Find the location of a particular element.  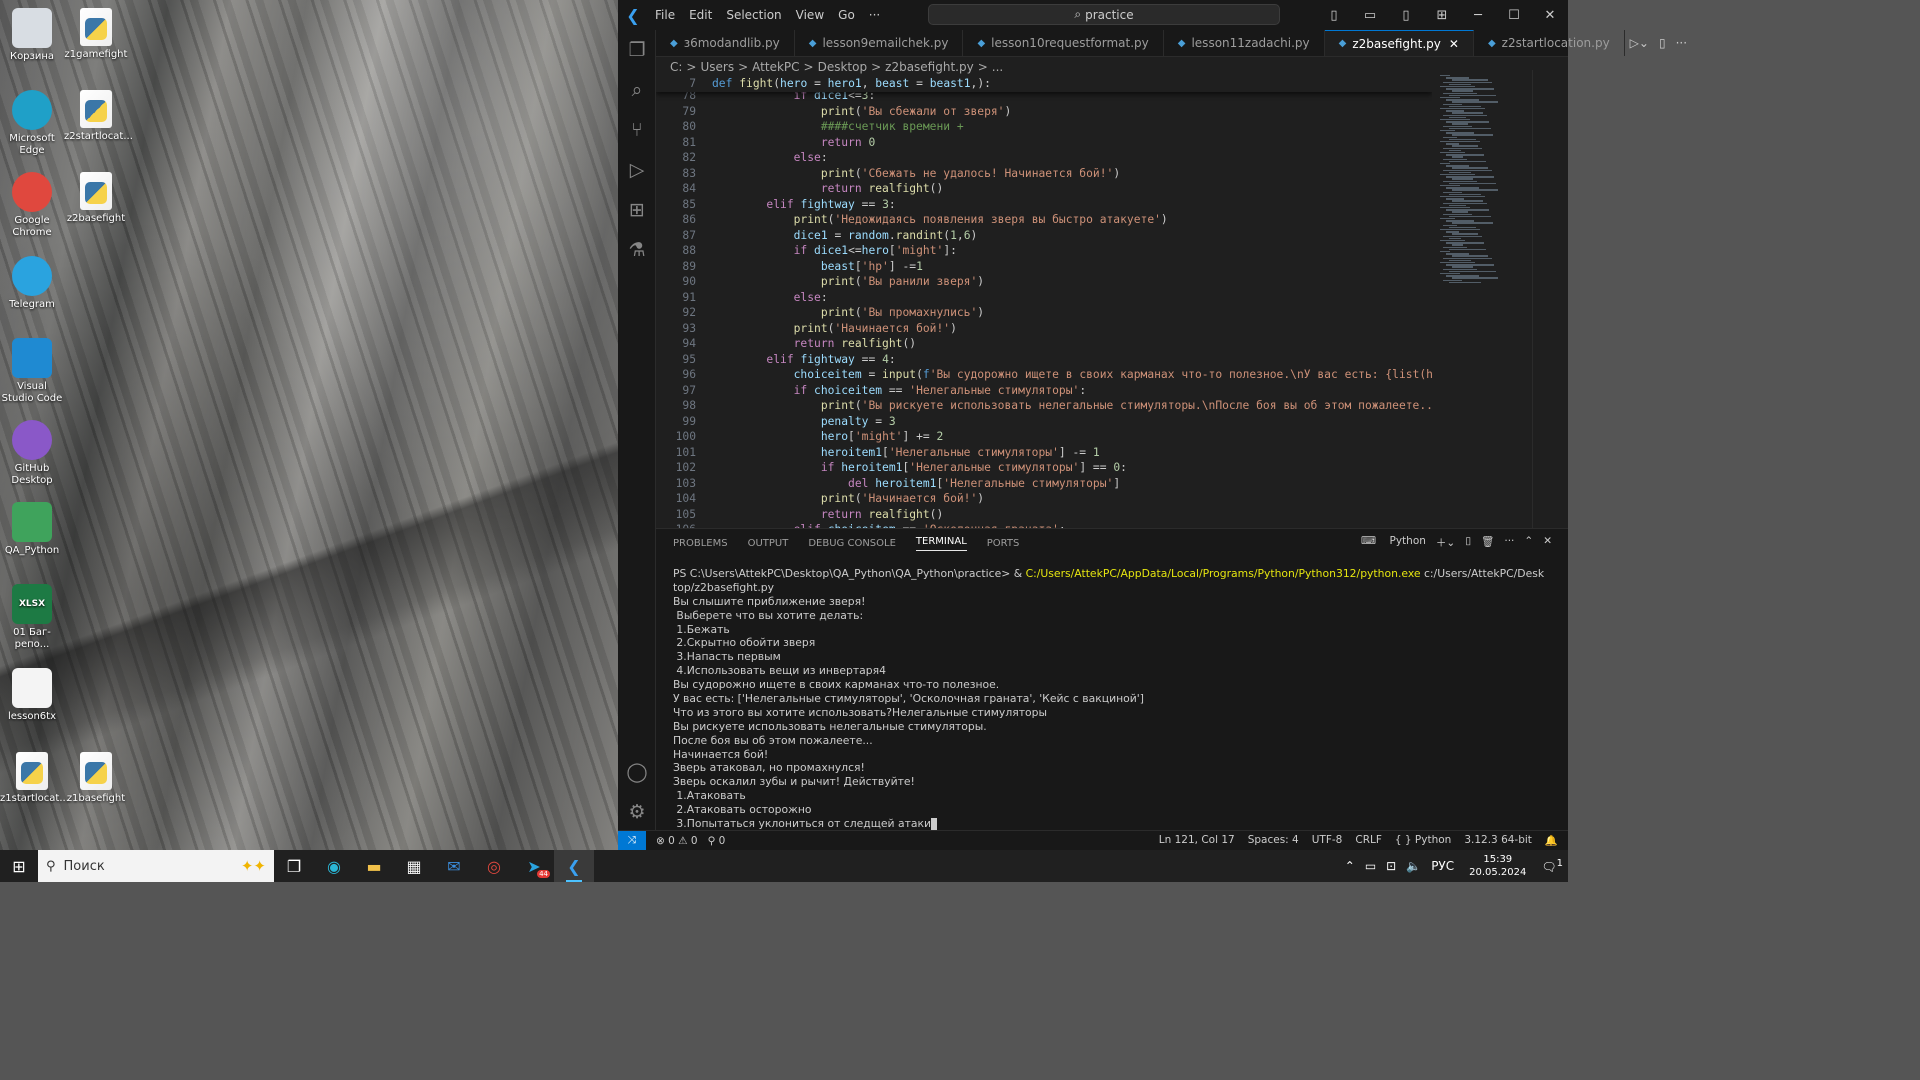

desktop-icon: QA_Python is located at coordinates (32, 529).